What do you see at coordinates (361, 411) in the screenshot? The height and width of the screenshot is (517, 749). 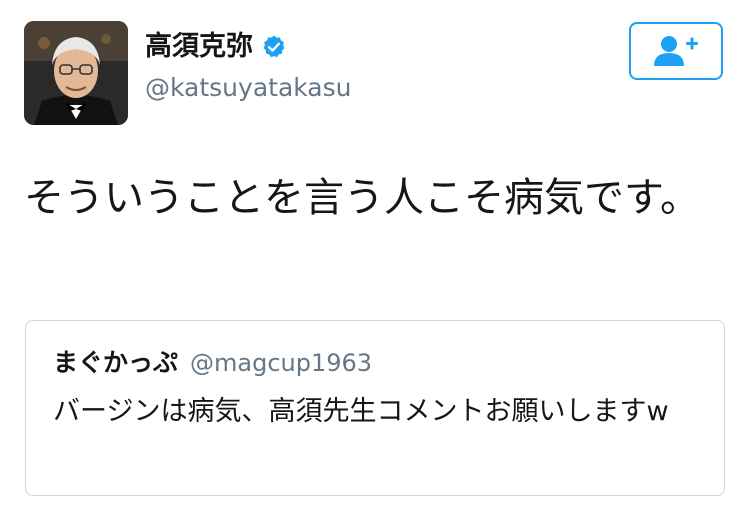 I see `quoted-tweet-text: バージンは病気、高須先生コメントお願いしますw` at bounding box center [361, 411].